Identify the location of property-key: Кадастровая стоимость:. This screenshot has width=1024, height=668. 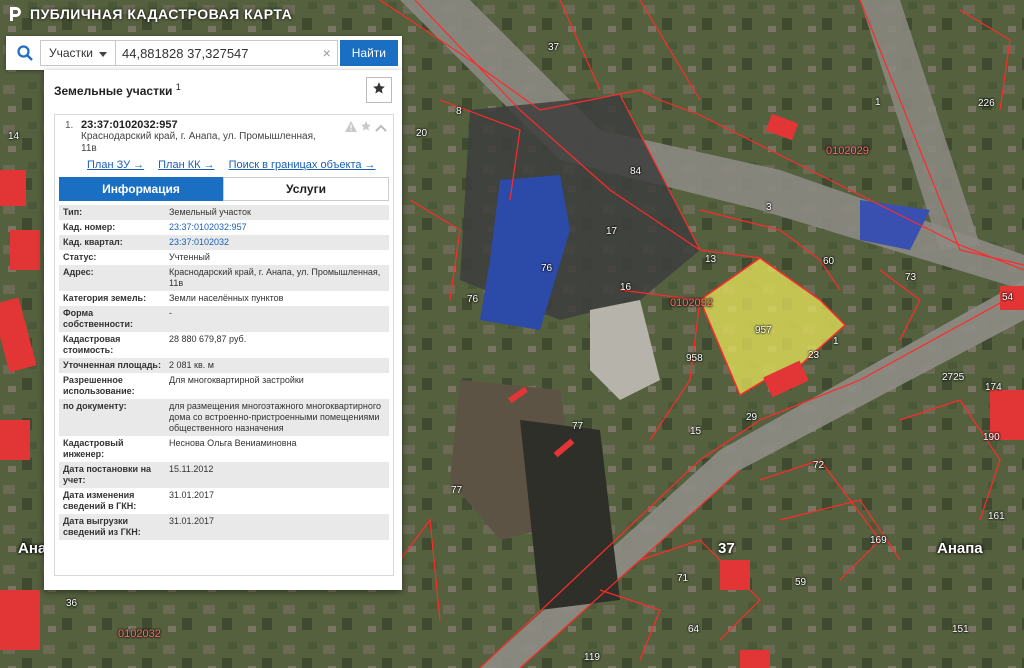
(92, 344).